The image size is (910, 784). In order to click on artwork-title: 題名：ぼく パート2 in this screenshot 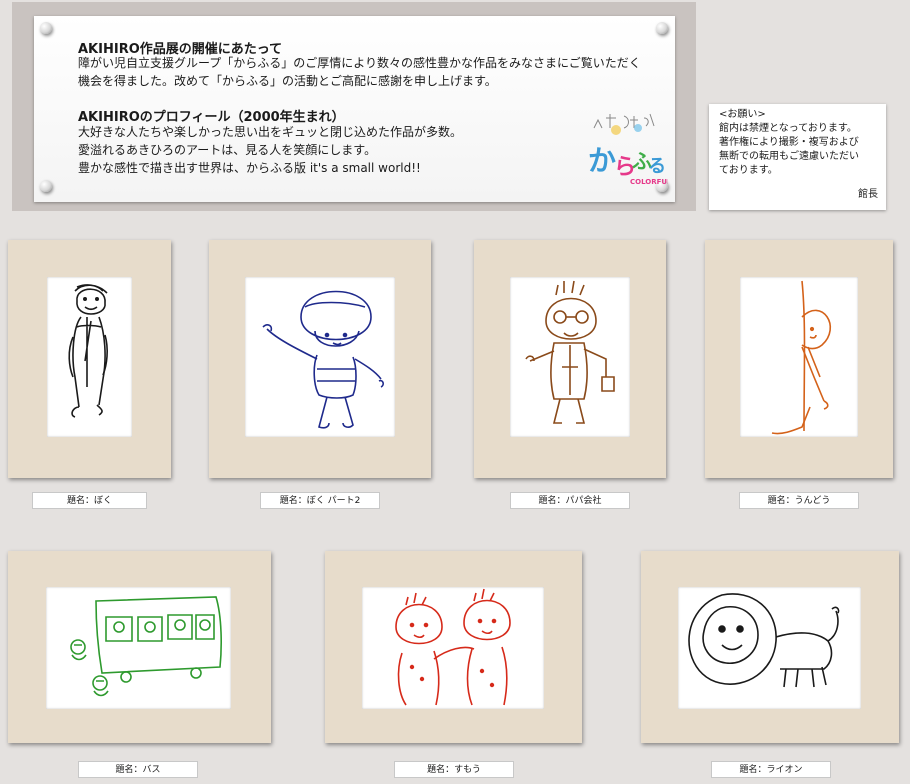, I will do `click(320, 500)`.